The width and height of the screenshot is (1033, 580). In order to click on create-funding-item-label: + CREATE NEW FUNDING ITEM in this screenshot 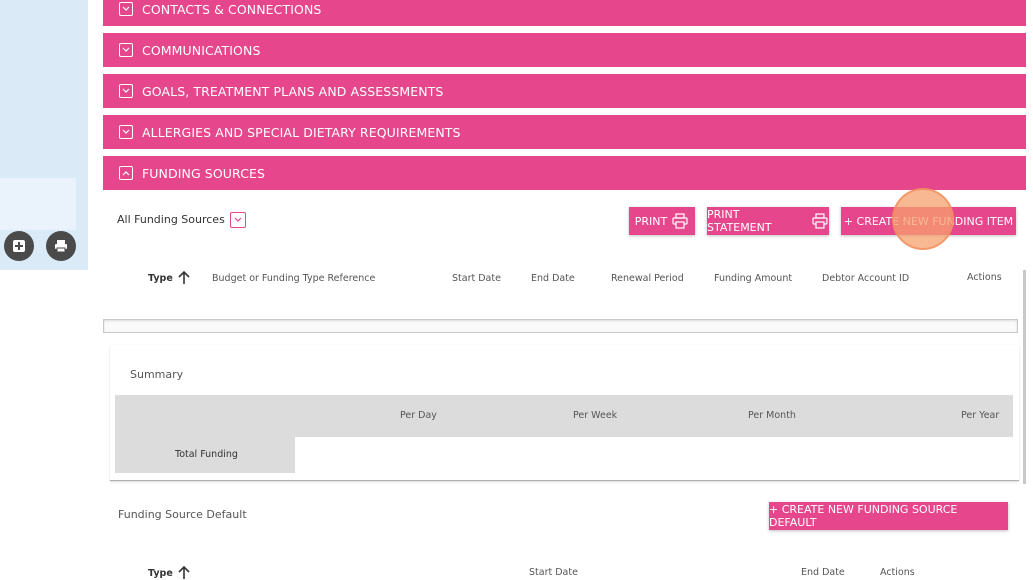, I will do `click(928, 221)`.